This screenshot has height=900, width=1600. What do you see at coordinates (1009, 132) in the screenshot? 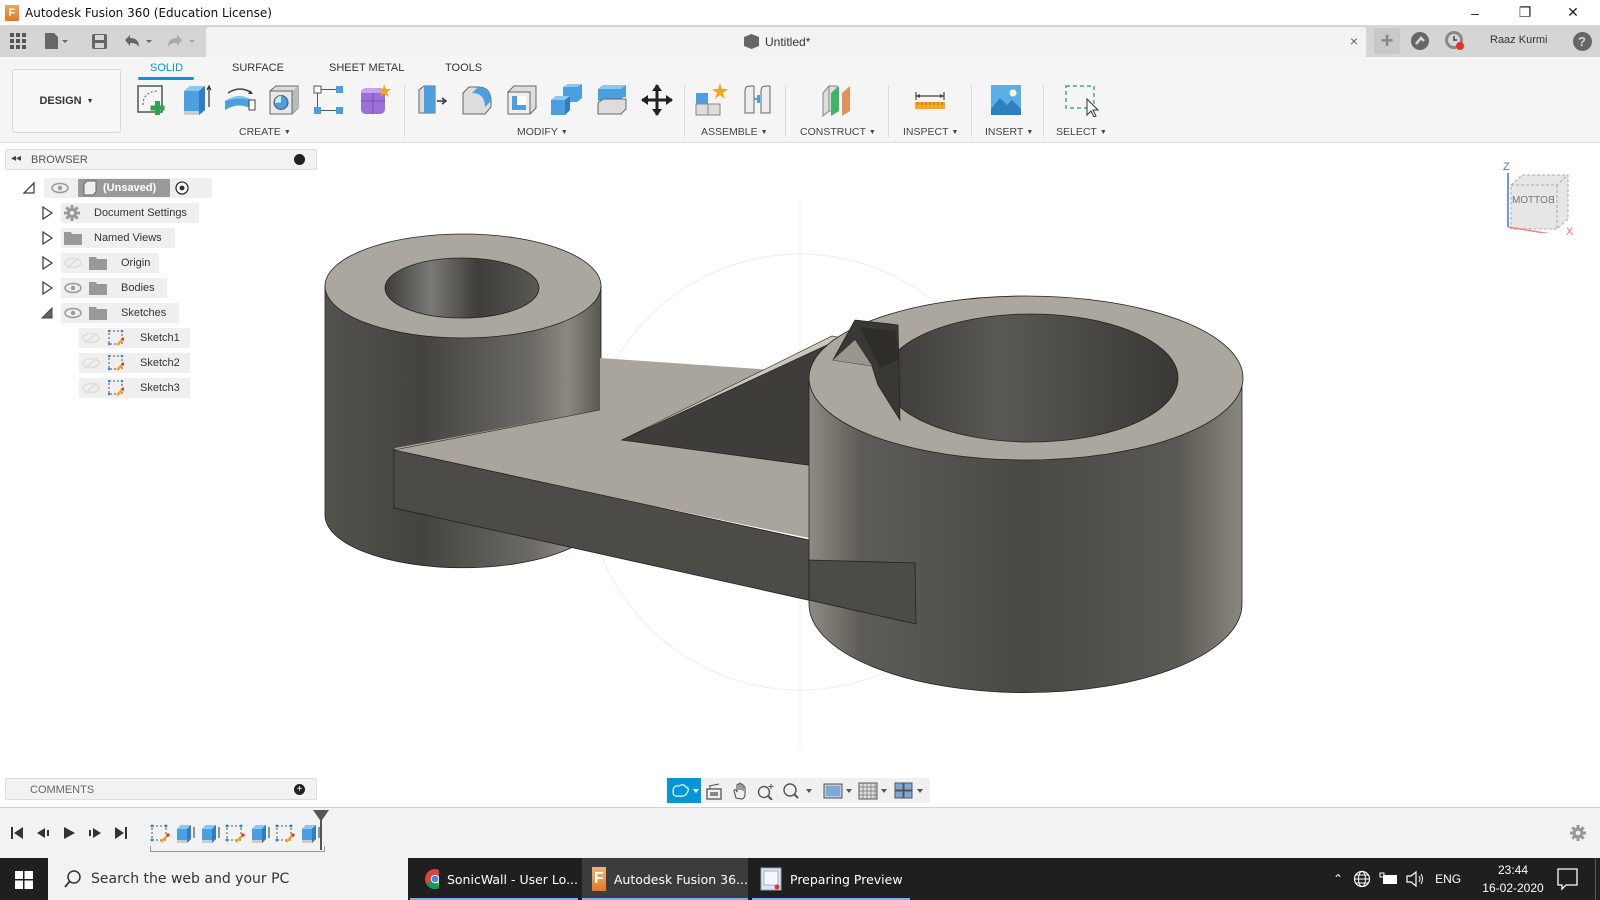
I see `insert-menu: INSERT ▼` at bounding box center [1009, 132].